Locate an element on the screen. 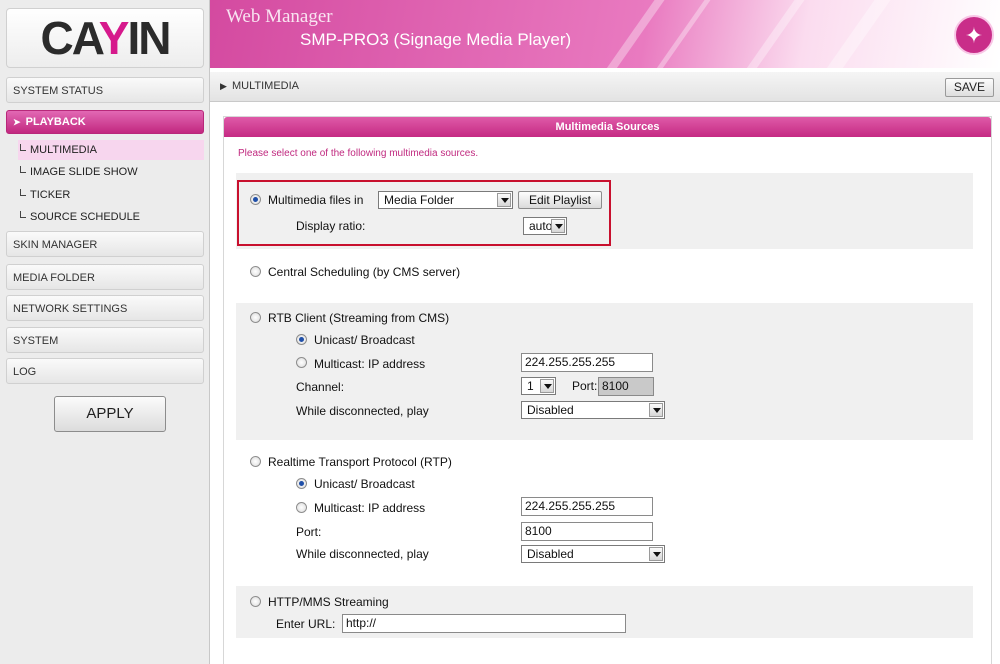  rtp-unicast-label: Unicast/ Broadcast is located at coordinates (364, 484).